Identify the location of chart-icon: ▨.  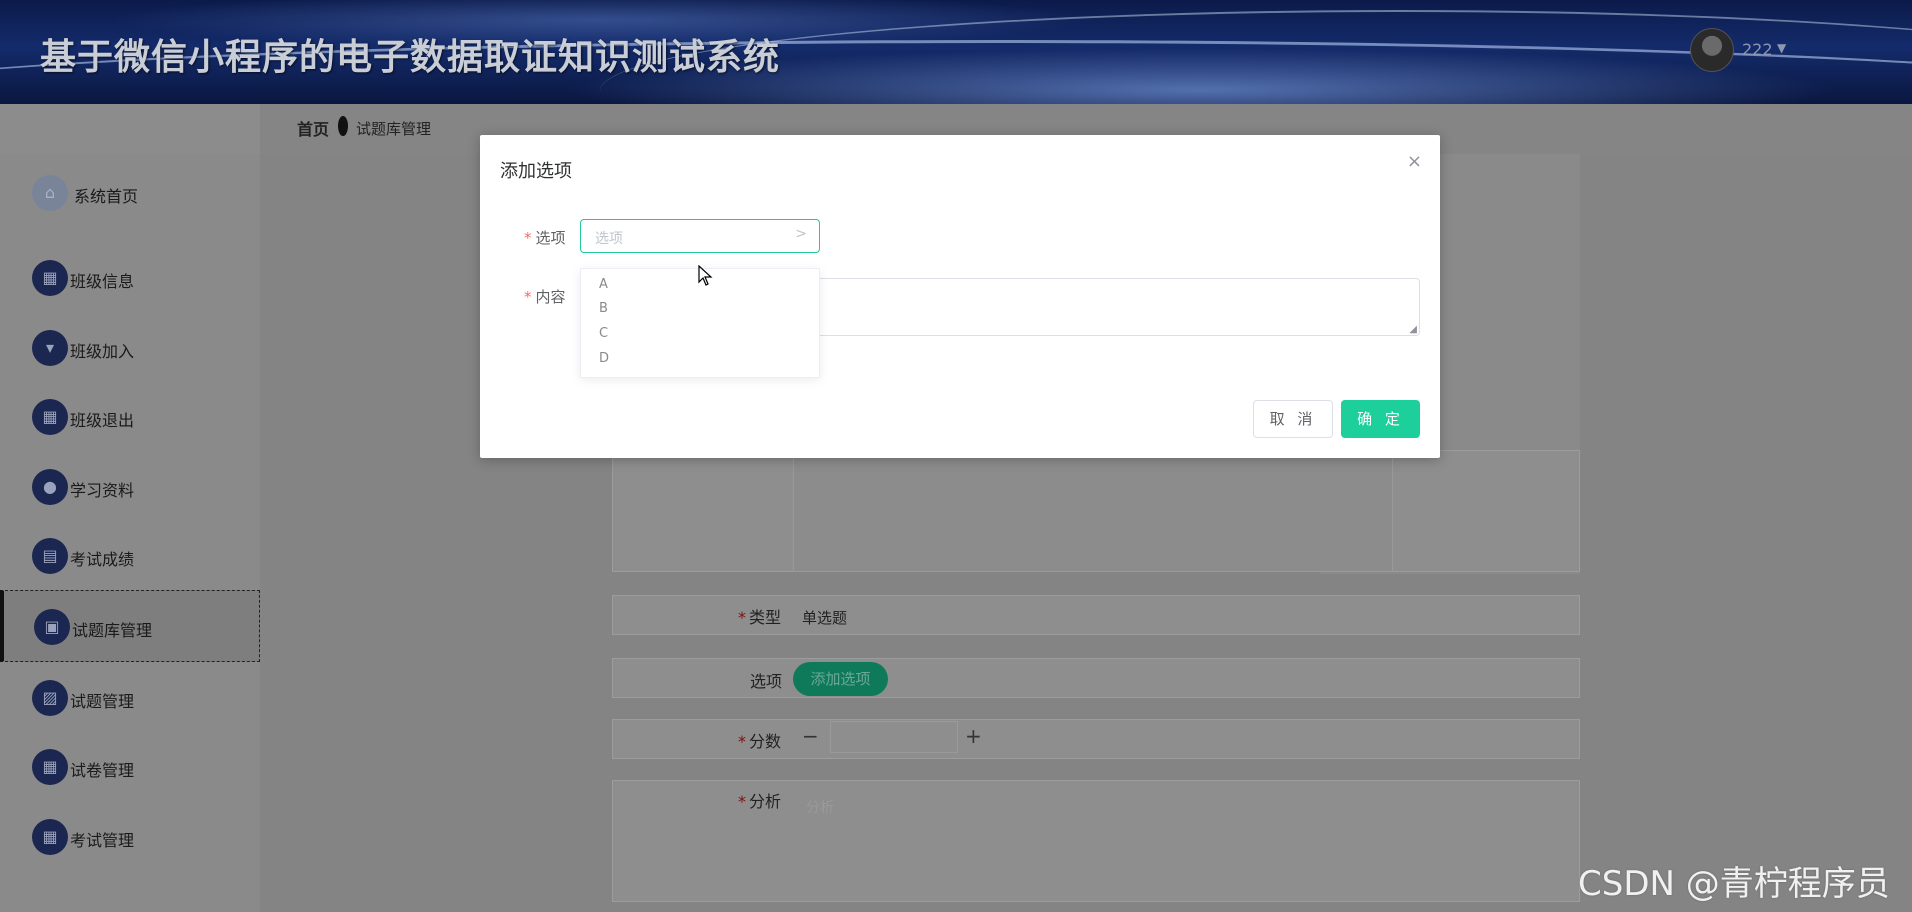
(50, 698).